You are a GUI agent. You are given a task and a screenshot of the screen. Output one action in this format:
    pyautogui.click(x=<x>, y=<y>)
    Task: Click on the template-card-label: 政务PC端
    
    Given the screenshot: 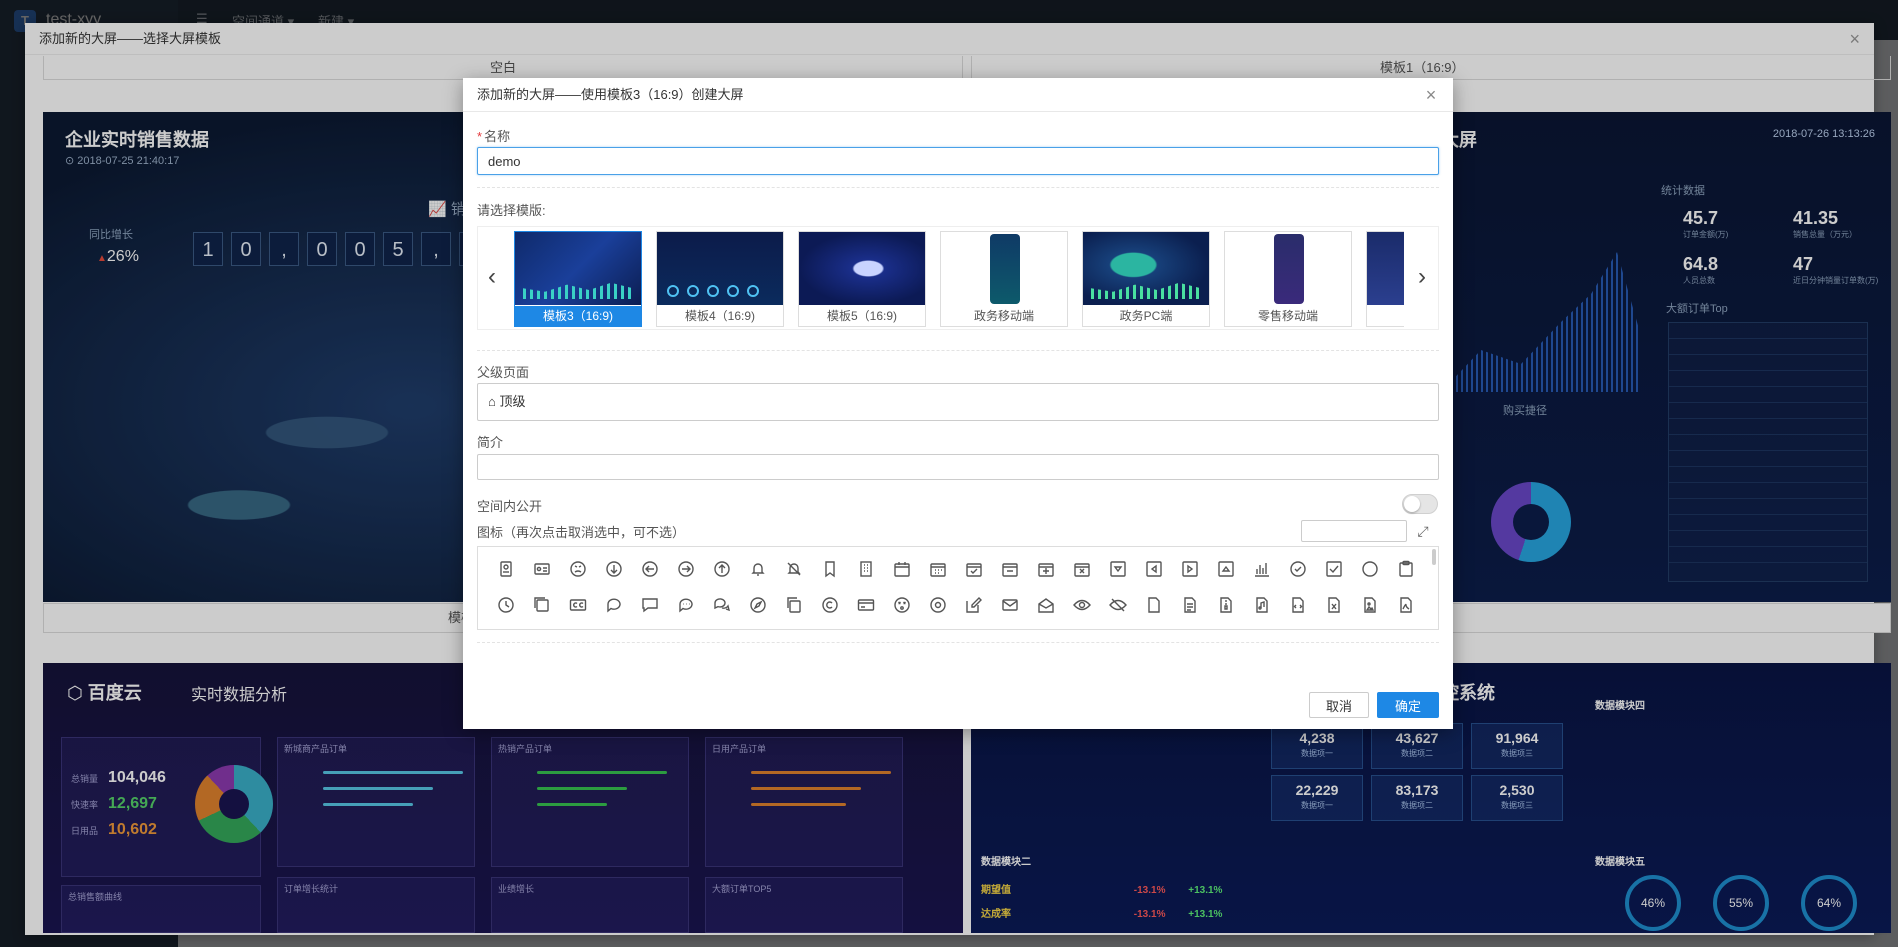 What is the action you would take?
    pyautogui.click(x=1146, y=316)
    